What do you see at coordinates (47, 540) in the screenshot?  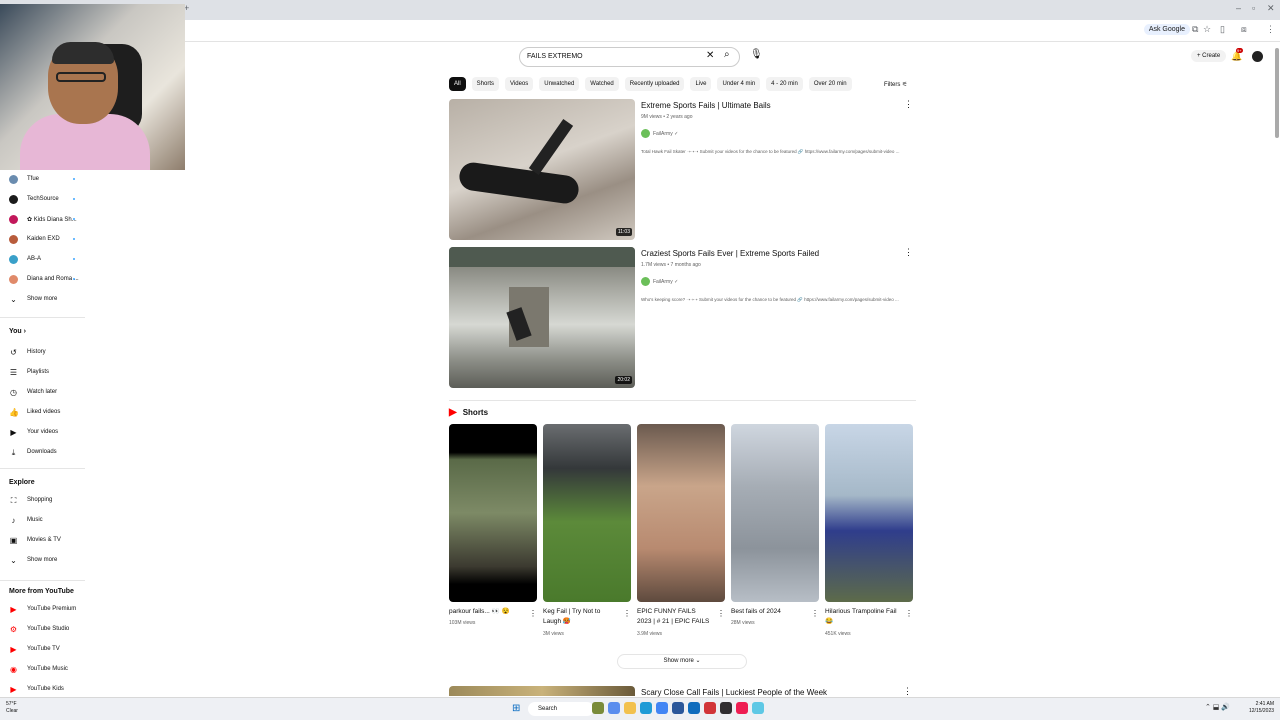 I see `sidebar-item: ▣ Movies & TV` at bounding box center [47, 540].